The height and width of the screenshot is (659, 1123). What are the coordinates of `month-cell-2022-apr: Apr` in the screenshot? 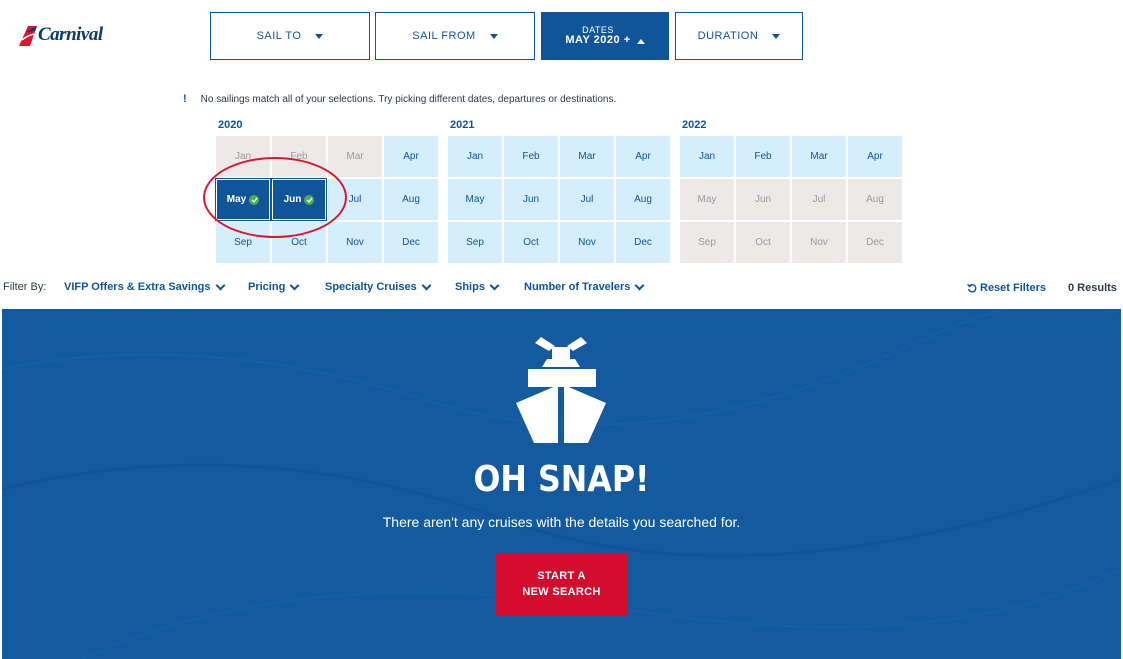 It's located at (875, 156).